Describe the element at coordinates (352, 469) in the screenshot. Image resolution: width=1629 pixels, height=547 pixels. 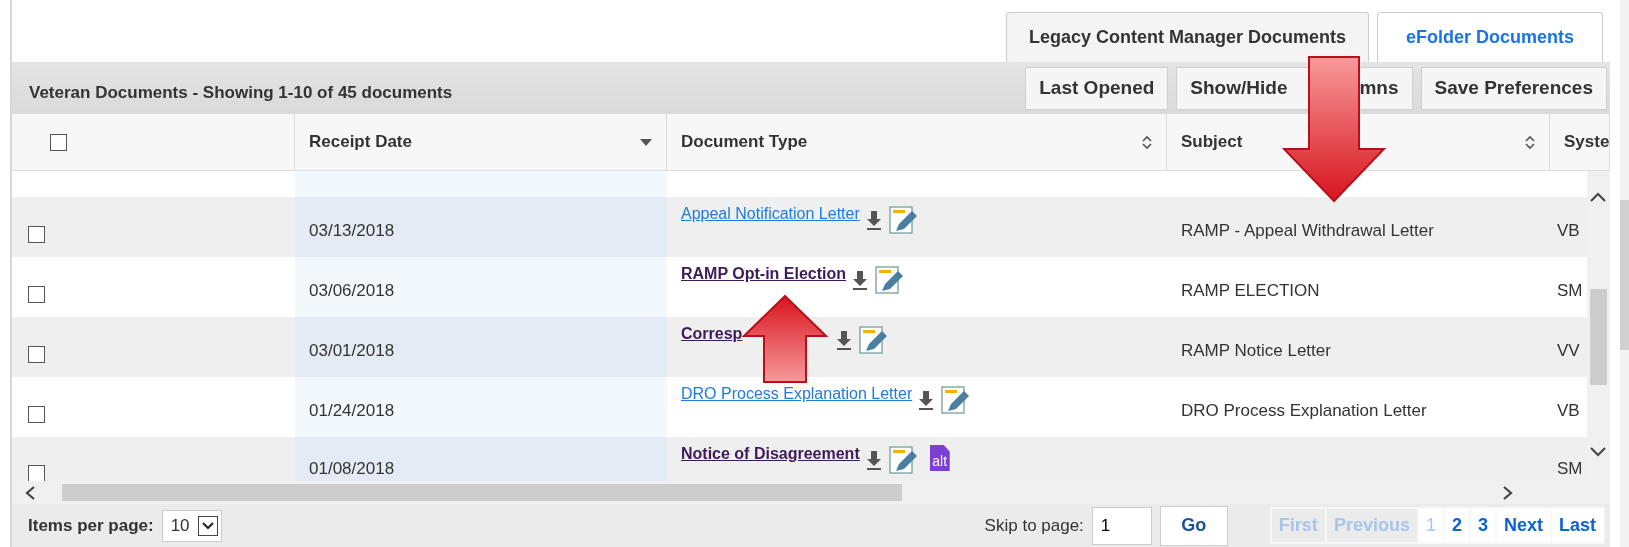
I see `receipt-date: 01/08/2018` at that location.